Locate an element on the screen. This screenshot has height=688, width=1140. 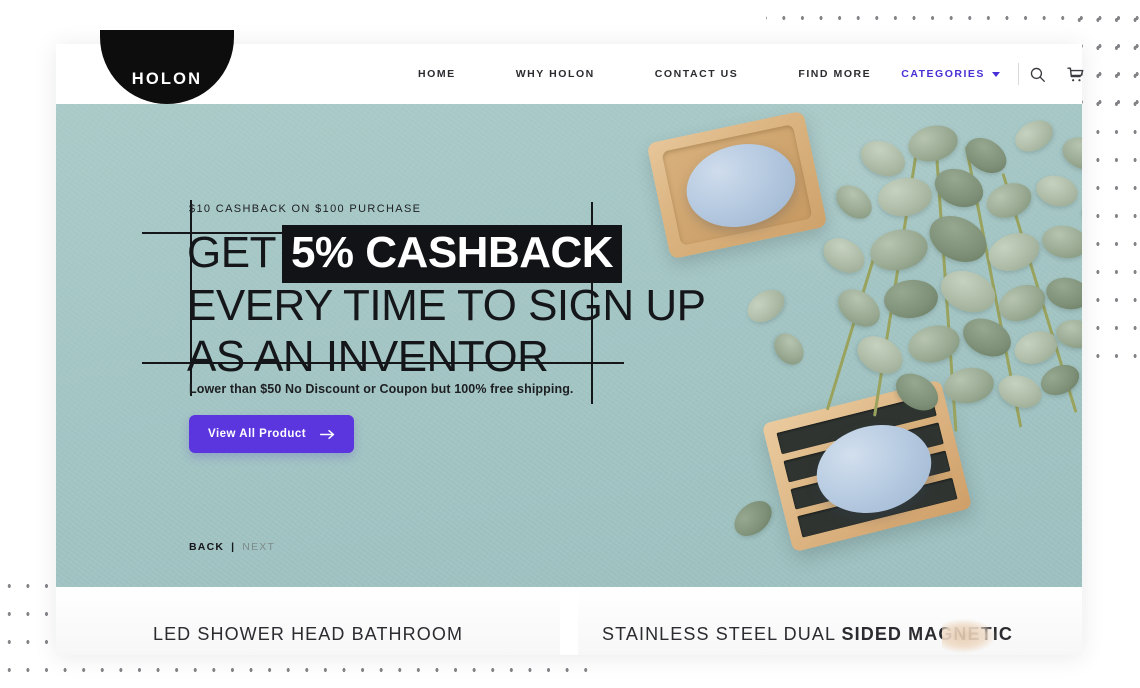
arrow-right-icon is located at coordinates (327, 434).